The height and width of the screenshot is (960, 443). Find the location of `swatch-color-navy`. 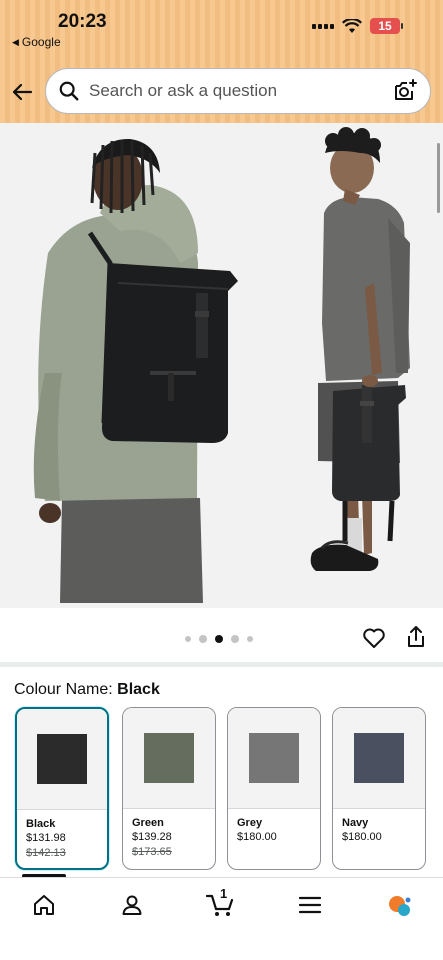

swatch-color-navy is located at coordinates (379, 758).